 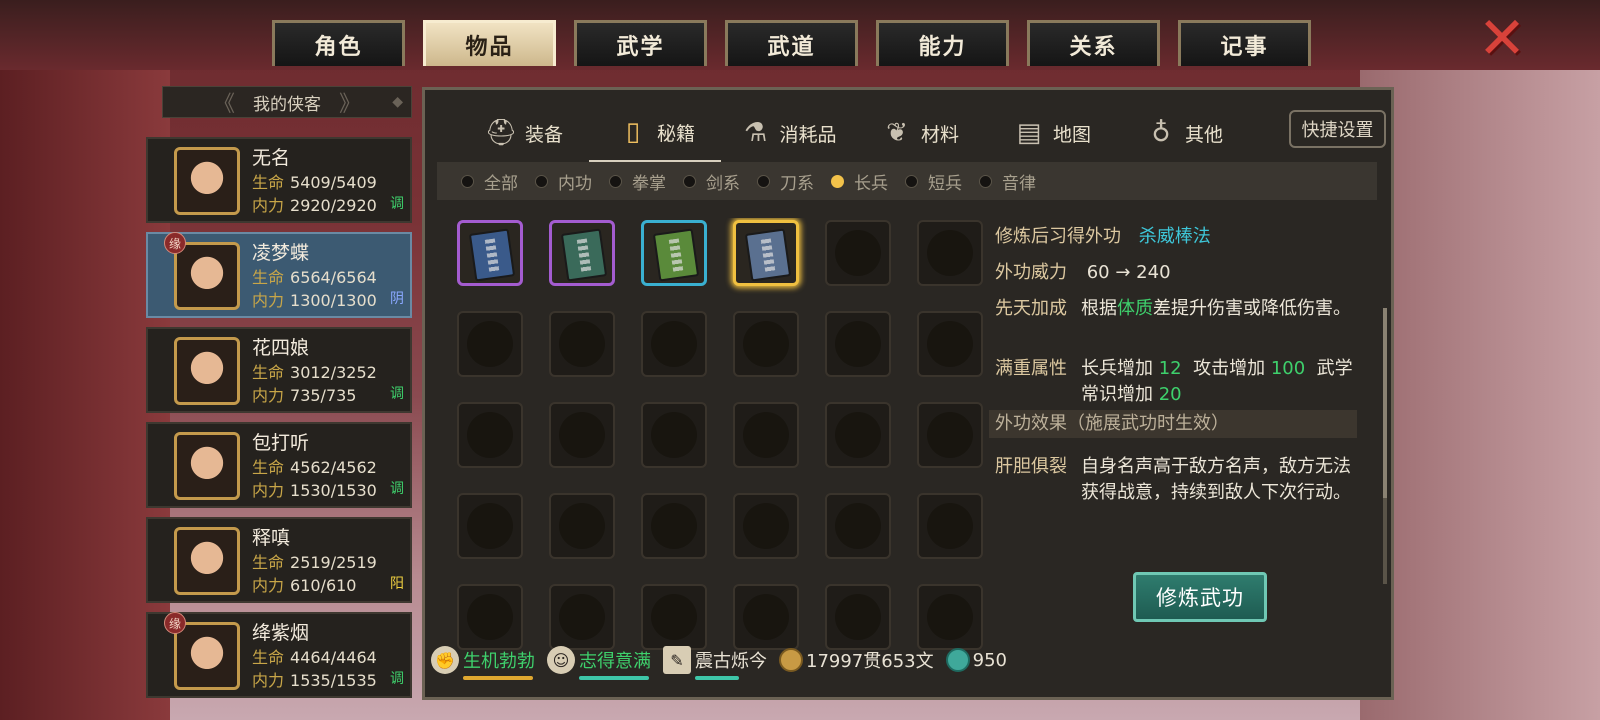 What do you see at coordinates (333, 277) in the screenshot?
I see `hp-value: 6564/6564` at bounding box center [333, 277].